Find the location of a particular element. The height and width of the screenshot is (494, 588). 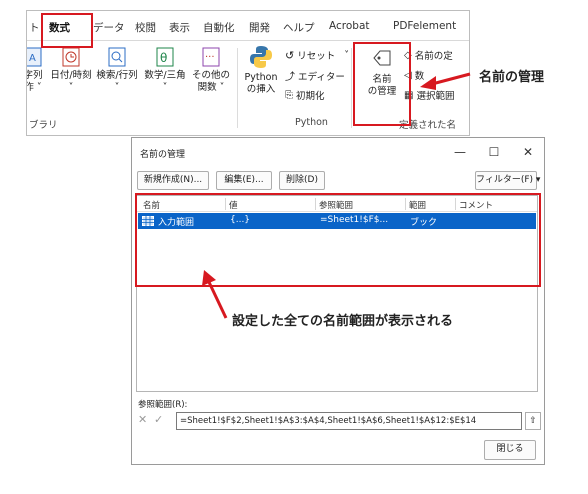

python-reset-label: リセット is located at coordinates (316, 56).